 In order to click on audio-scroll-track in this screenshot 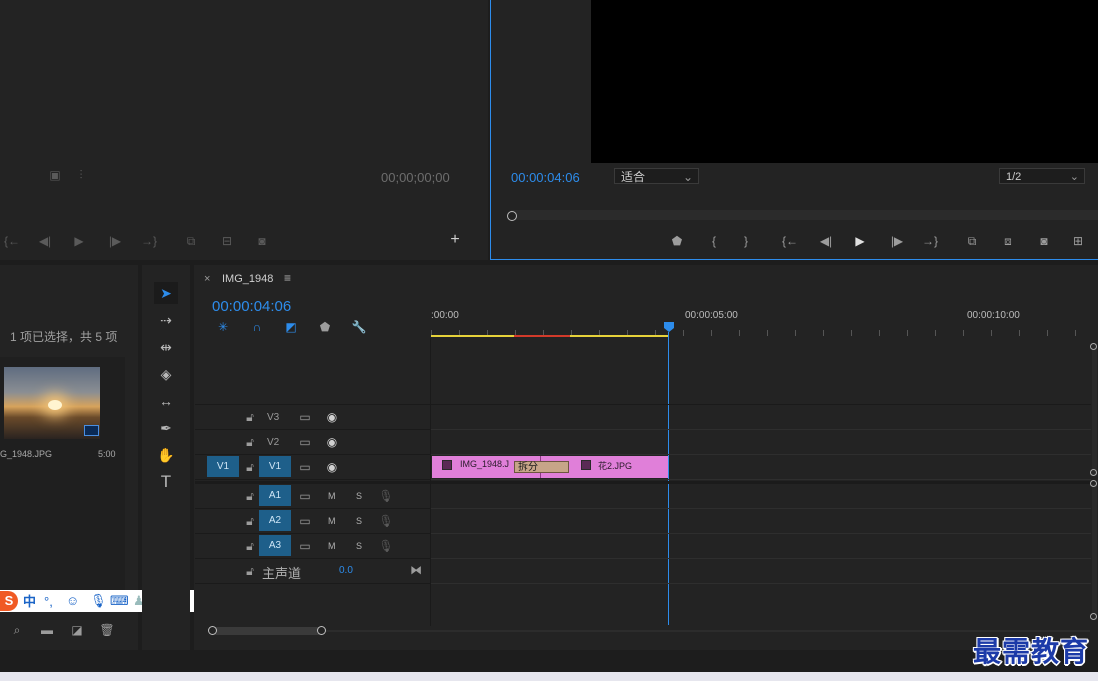, I will do `click(1094, 552)`.